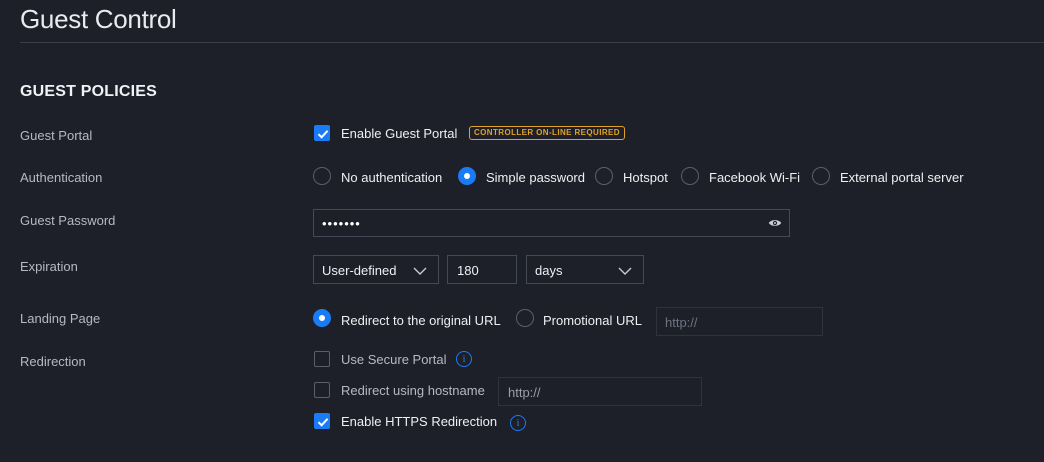  I want to click on landing-page-label: Landing Page, so click(60, 318).